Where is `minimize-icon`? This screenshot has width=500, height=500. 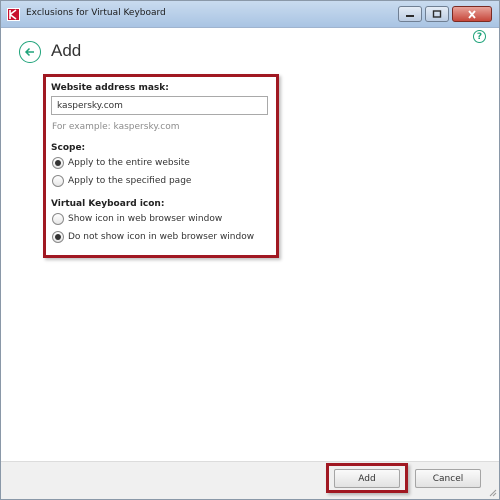 minimize-icon is located at coordinates (410, 16).